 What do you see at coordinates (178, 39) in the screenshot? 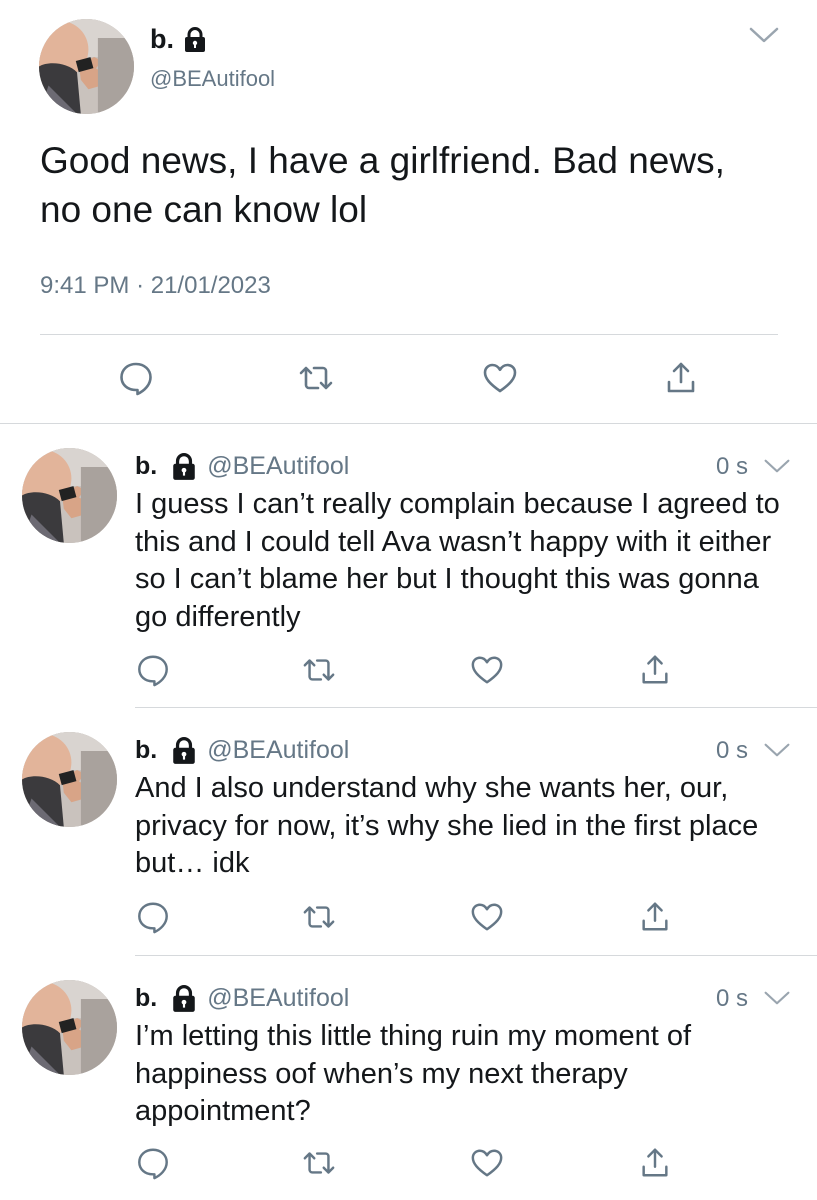
I see `author-row: b.` at bounding box center [178, 39].